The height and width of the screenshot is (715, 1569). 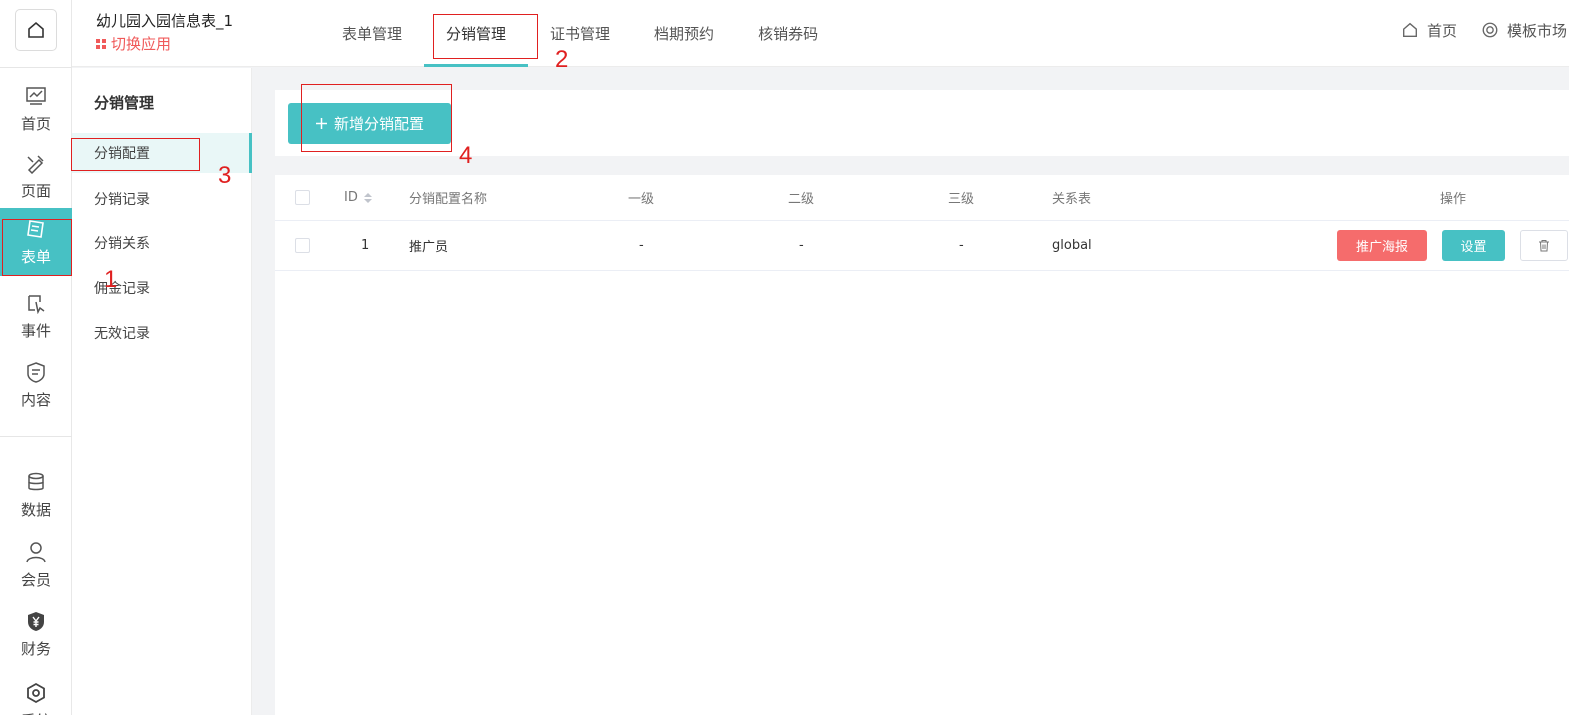 I want to click on home-link: 首页, so click(x=1429, y=30).